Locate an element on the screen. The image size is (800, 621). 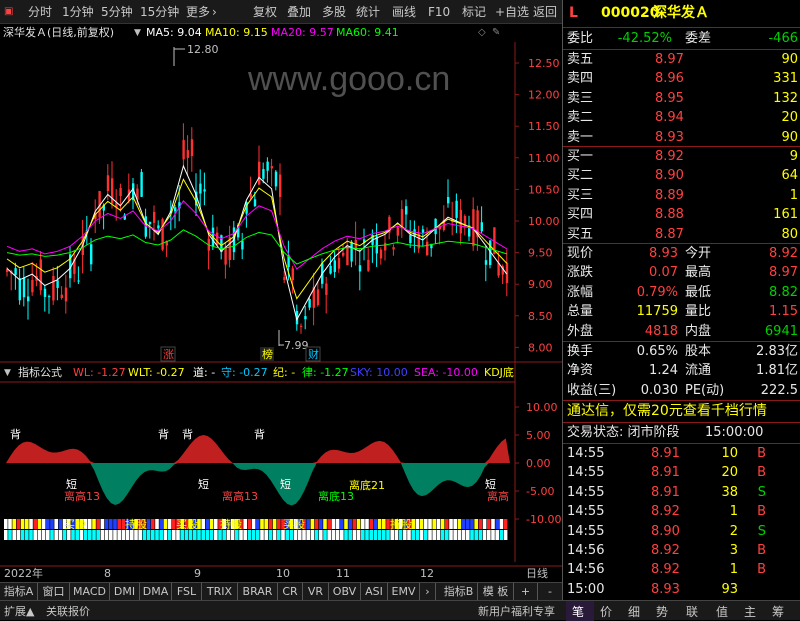
tab-dmi: DMI is located at coordinates (125, 591).